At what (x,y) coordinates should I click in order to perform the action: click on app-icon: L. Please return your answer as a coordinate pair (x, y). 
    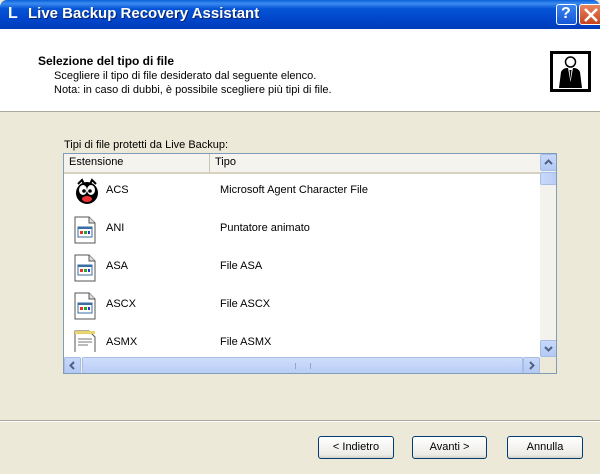
    Looking at the image, I should click on (13, 13).